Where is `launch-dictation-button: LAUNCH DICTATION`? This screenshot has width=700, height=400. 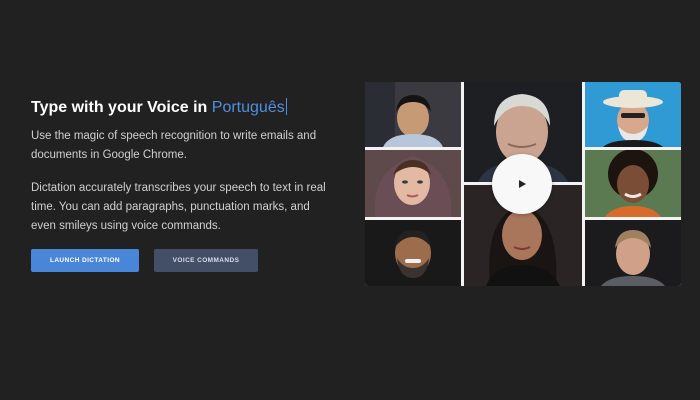
launch-dictation-button: LAUNCH DICTATION is located at coordinates (85, 260).